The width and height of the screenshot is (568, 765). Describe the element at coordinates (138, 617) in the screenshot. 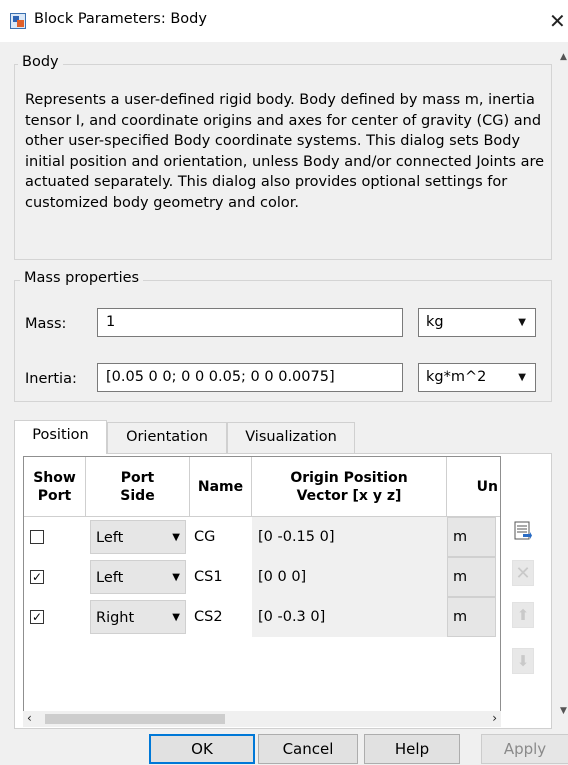

I see `port-side-dropdown: Right ▼` at that location.